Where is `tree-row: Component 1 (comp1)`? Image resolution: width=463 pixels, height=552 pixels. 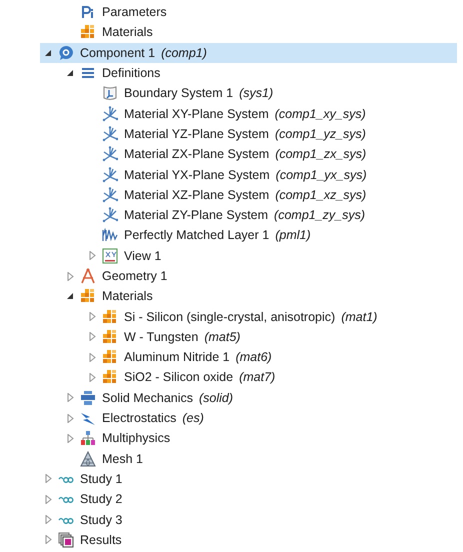 tree-row: Component 1 (comp1) is located at coordinates (248, 52).